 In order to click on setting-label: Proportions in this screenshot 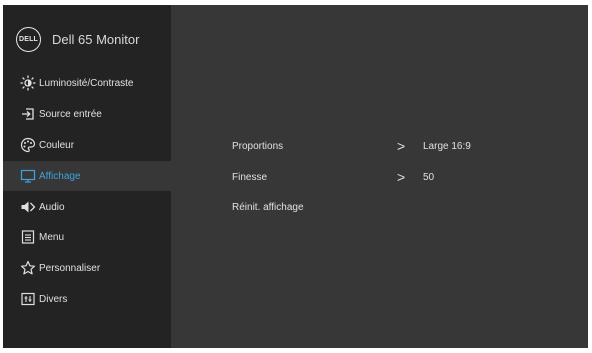, I will do `click(258, 146)`.